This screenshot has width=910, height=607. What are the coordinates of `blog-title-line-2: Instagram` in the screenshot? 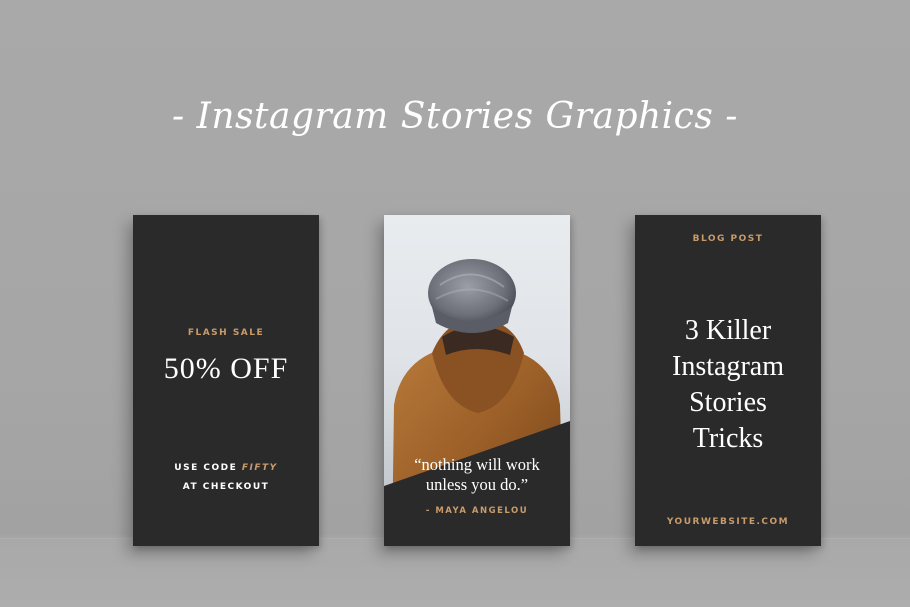 It's located at (728, 366).